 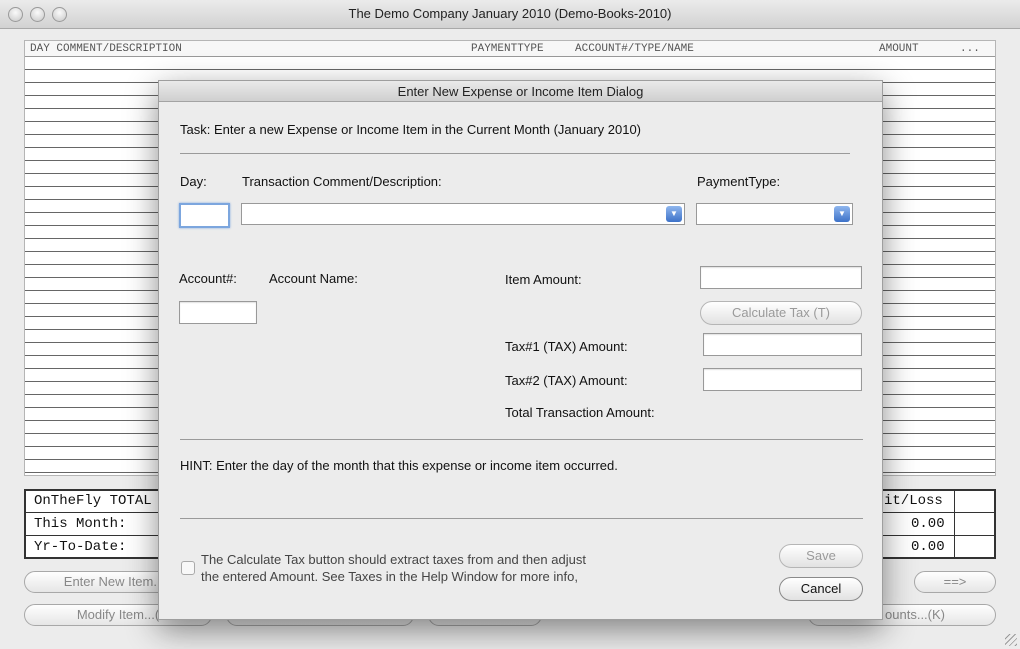 I want to click on paymenttype-combo: ▼, so click(x=774, y=214).